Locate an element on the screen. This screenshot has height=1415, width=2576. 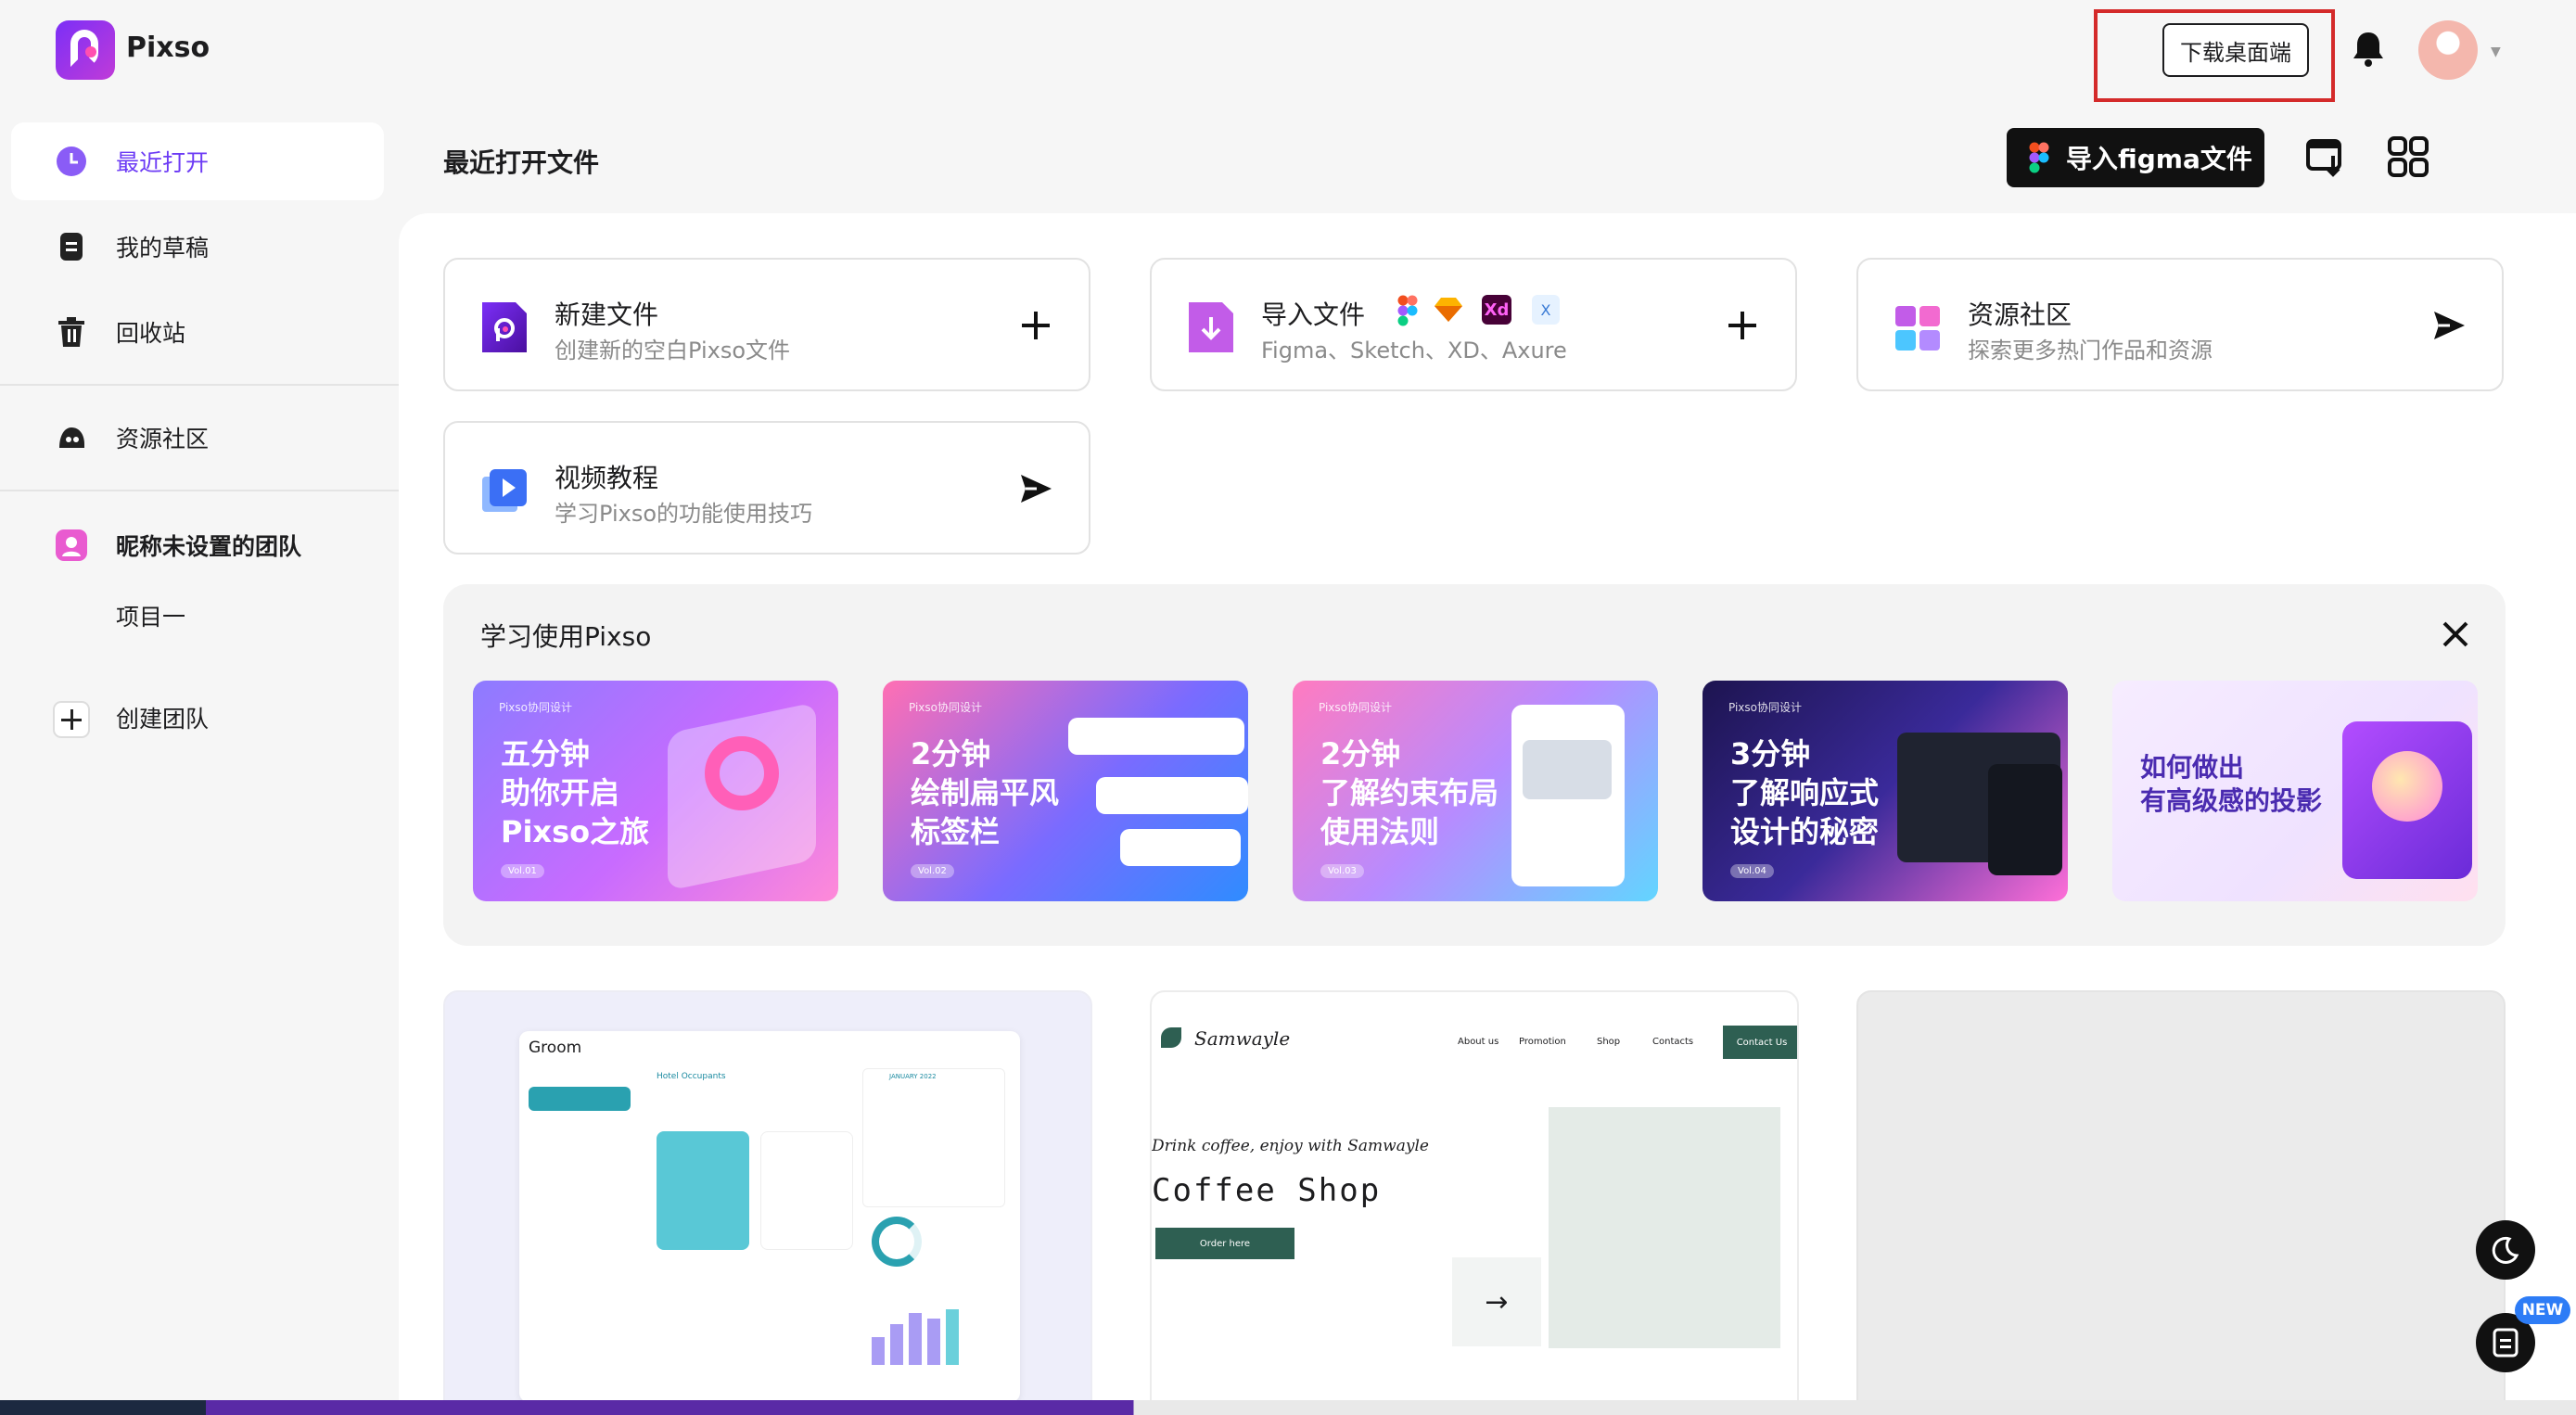
decorative-panel is located at coordinates (2025, 819).